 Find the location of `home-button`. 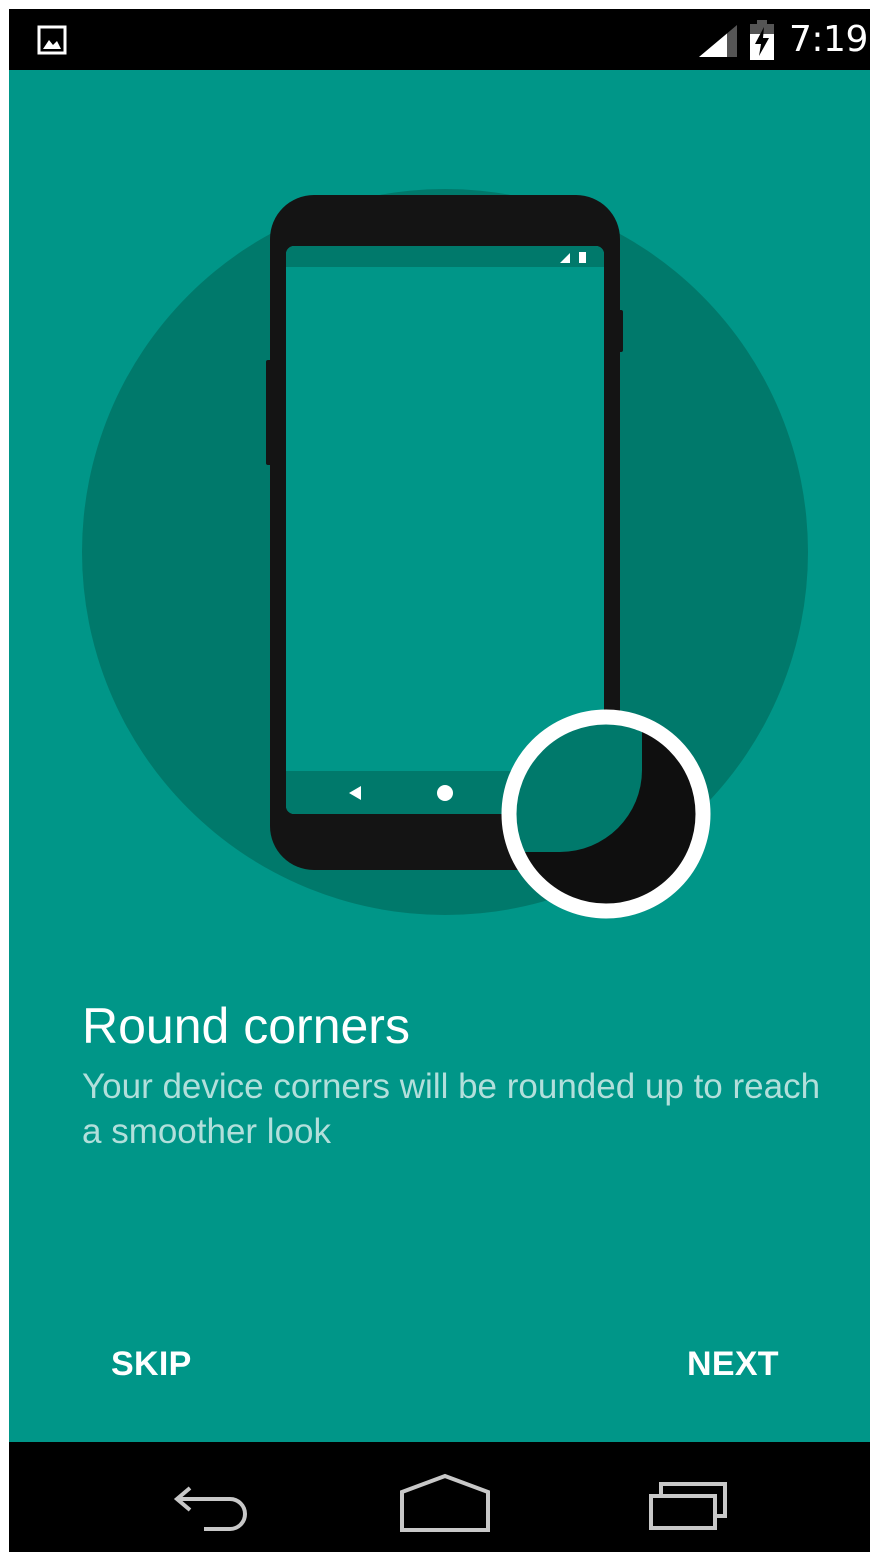

home-button is located at coordinates (445, 1497).